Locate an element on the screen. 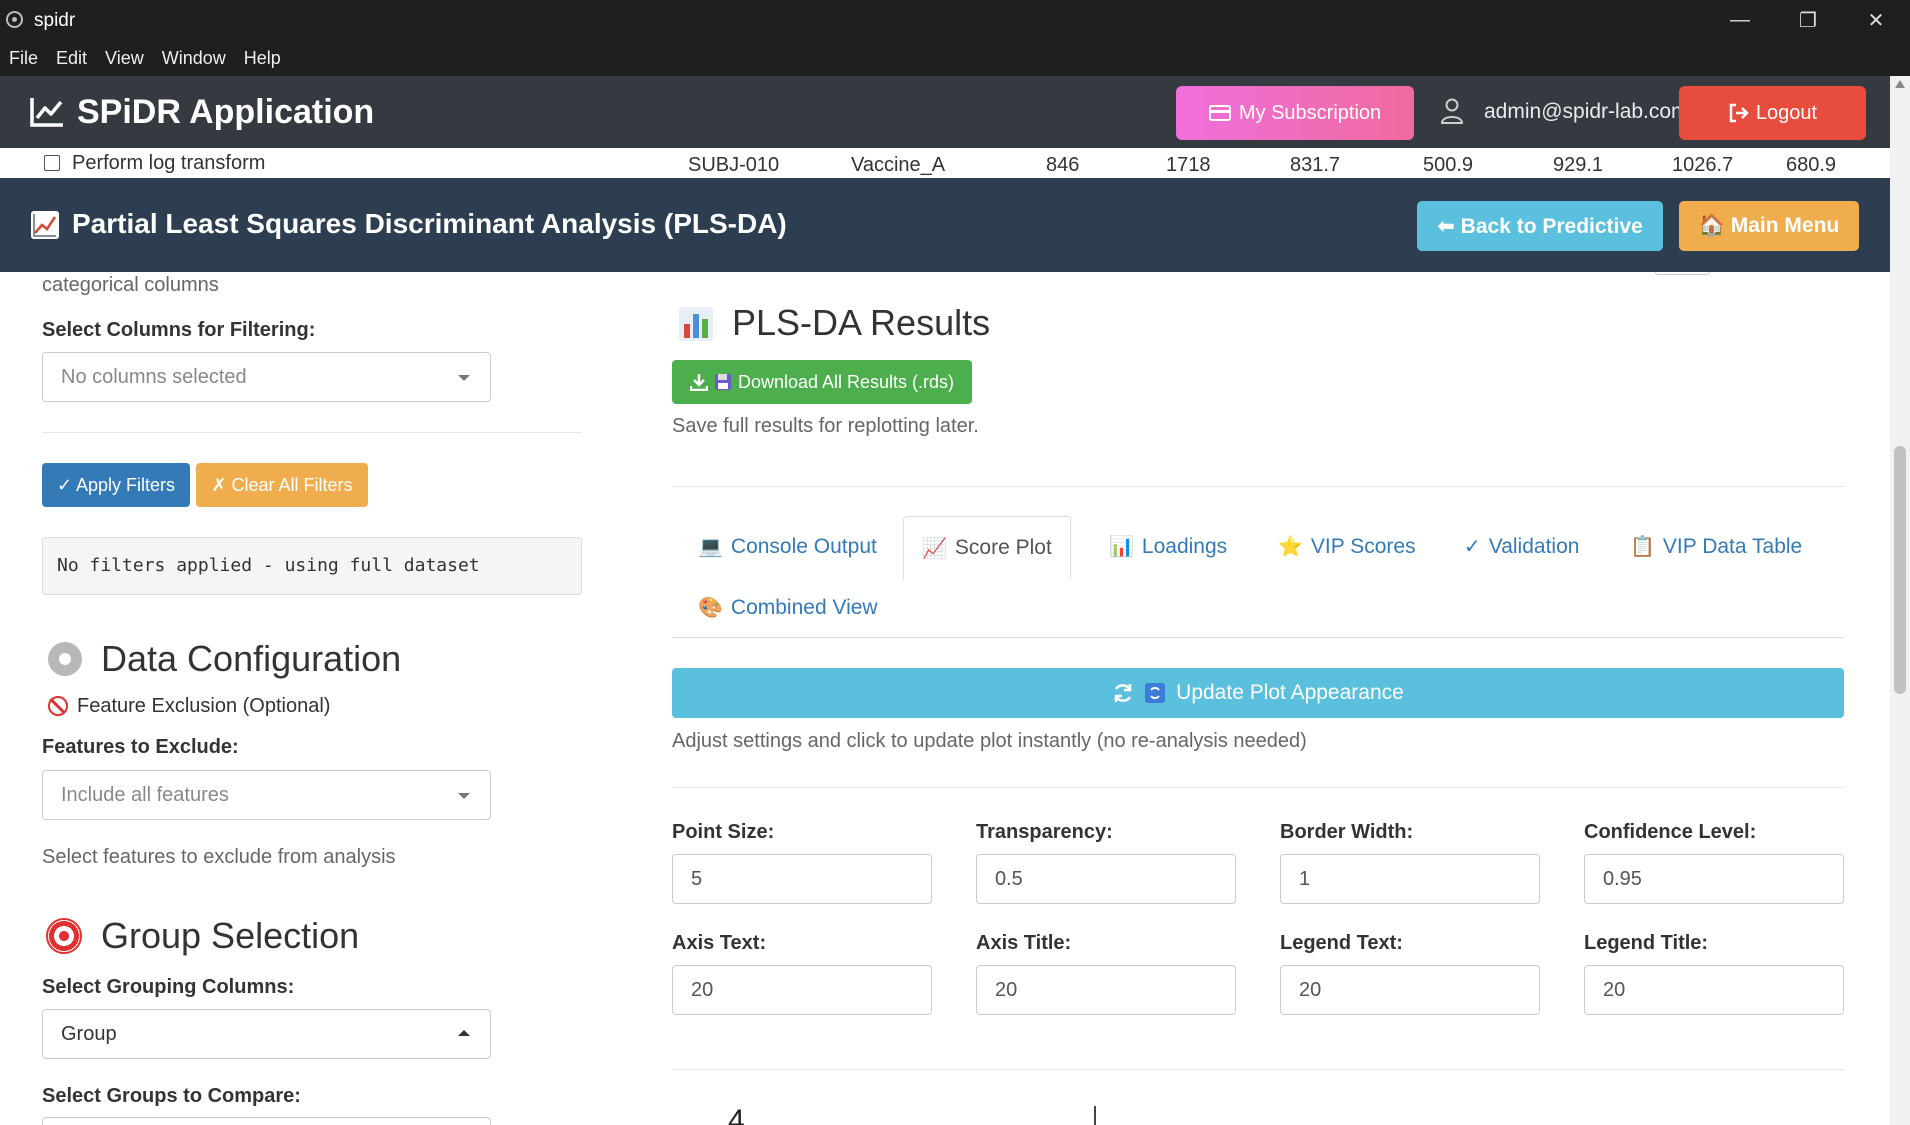 This screenshot has width=1910, height=1125. chevron-up-icon is located at coordinates (464, 1033).